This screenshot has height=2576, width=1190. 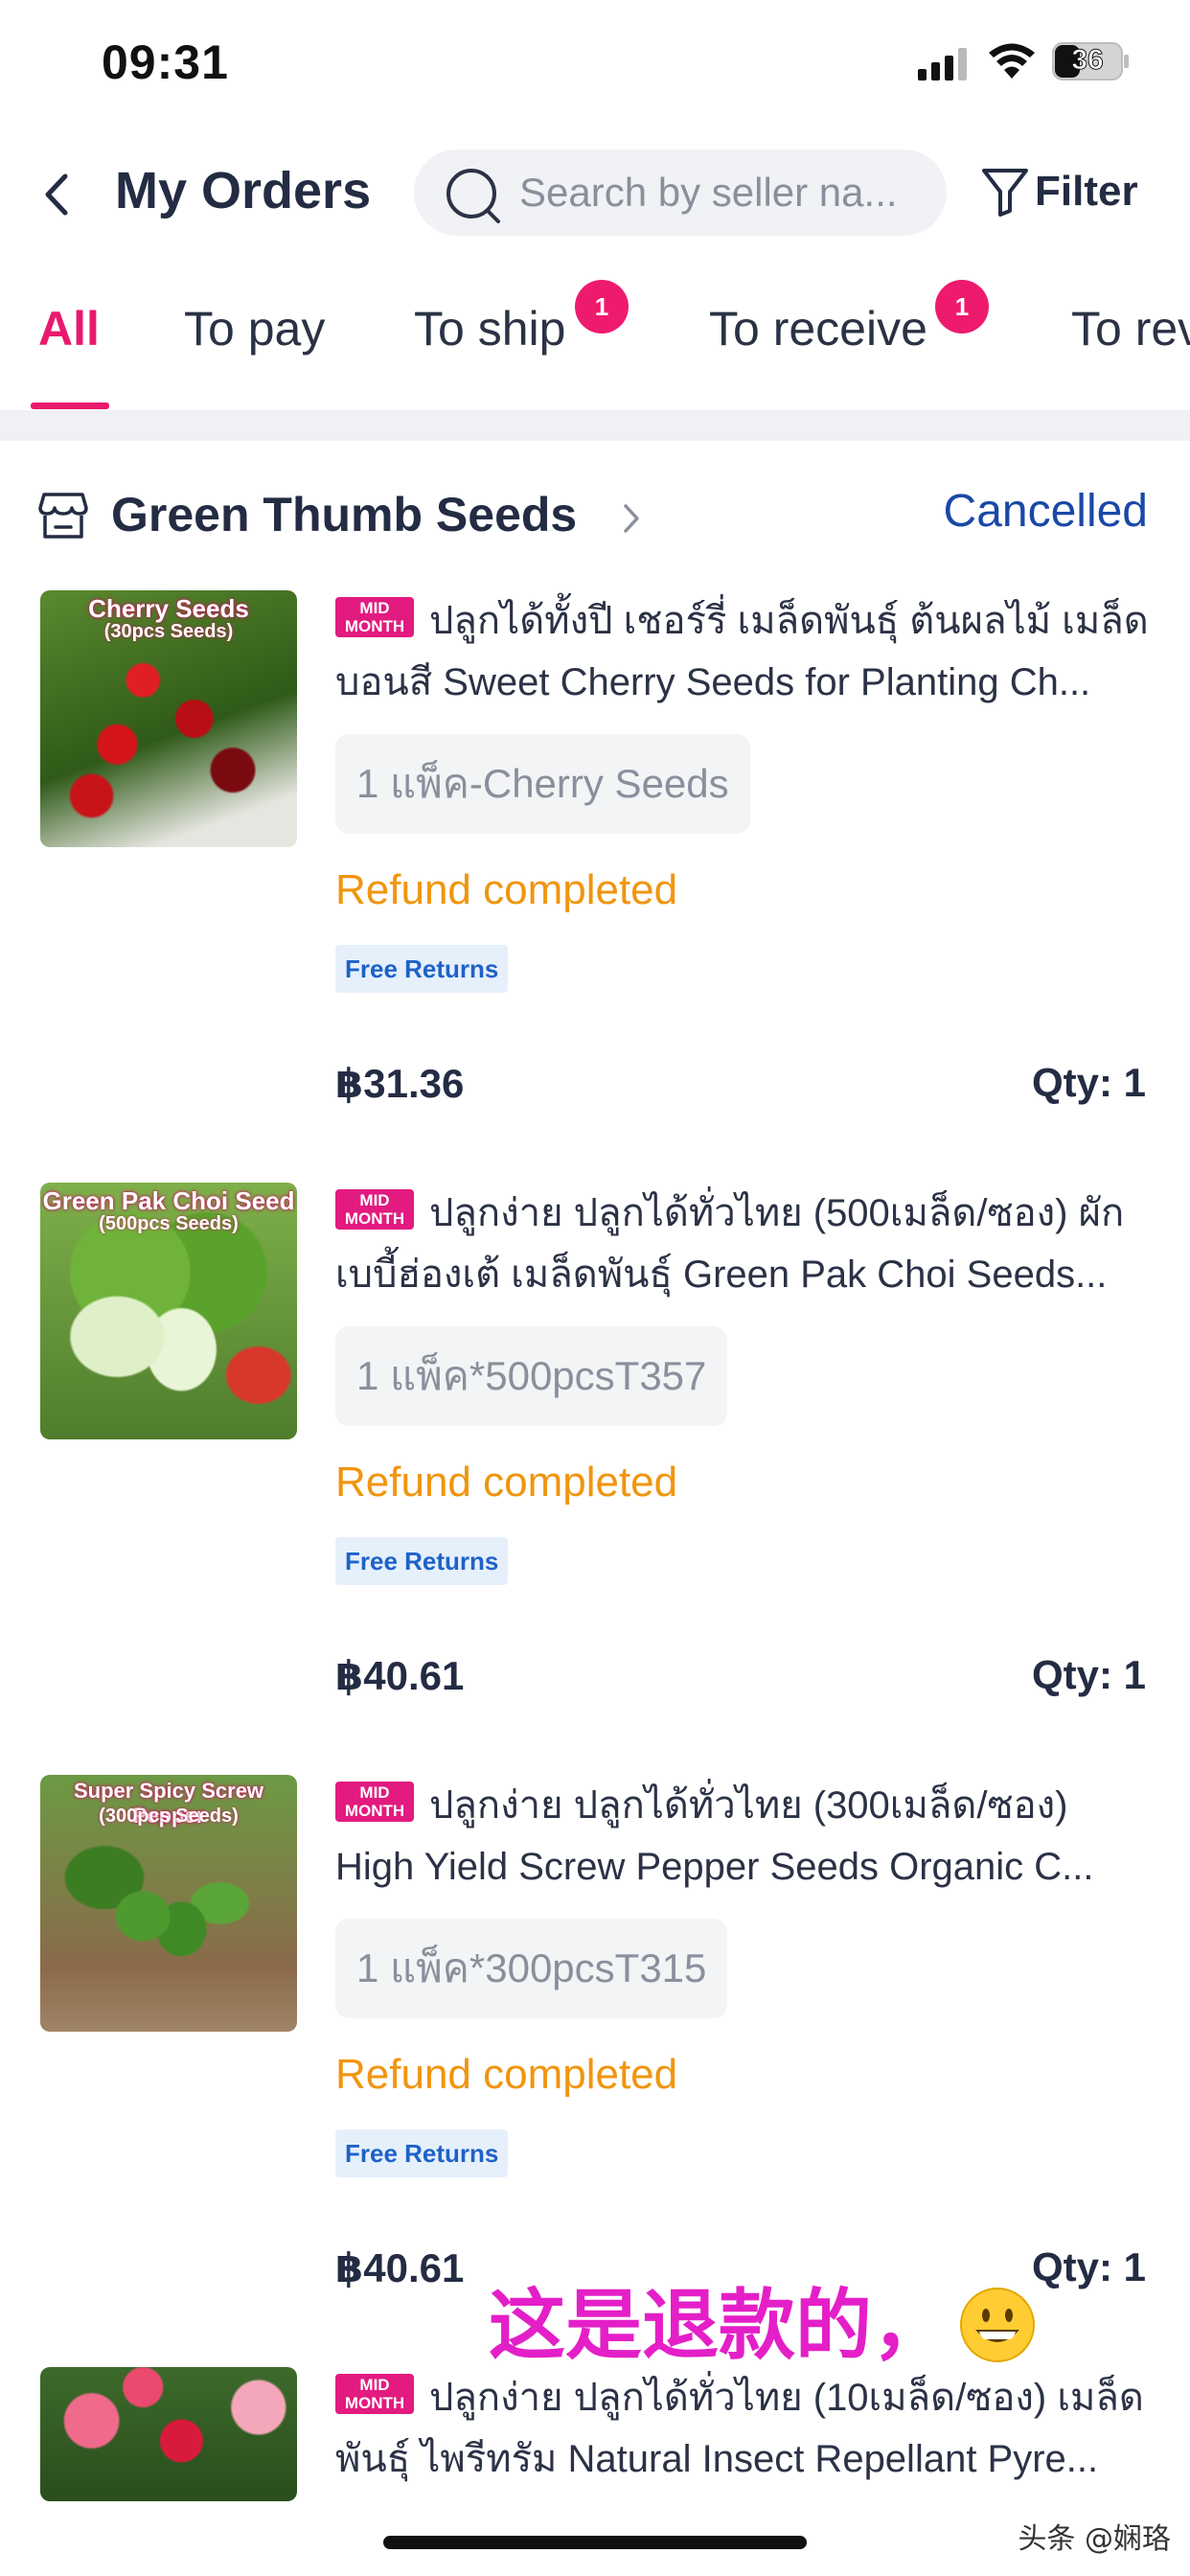 What do you see at coordinates (543, 784) in the screenshot?
I see `variant-chip: 1 แพ็ค-Cherry Seeds` at bounding box center [543, 784].